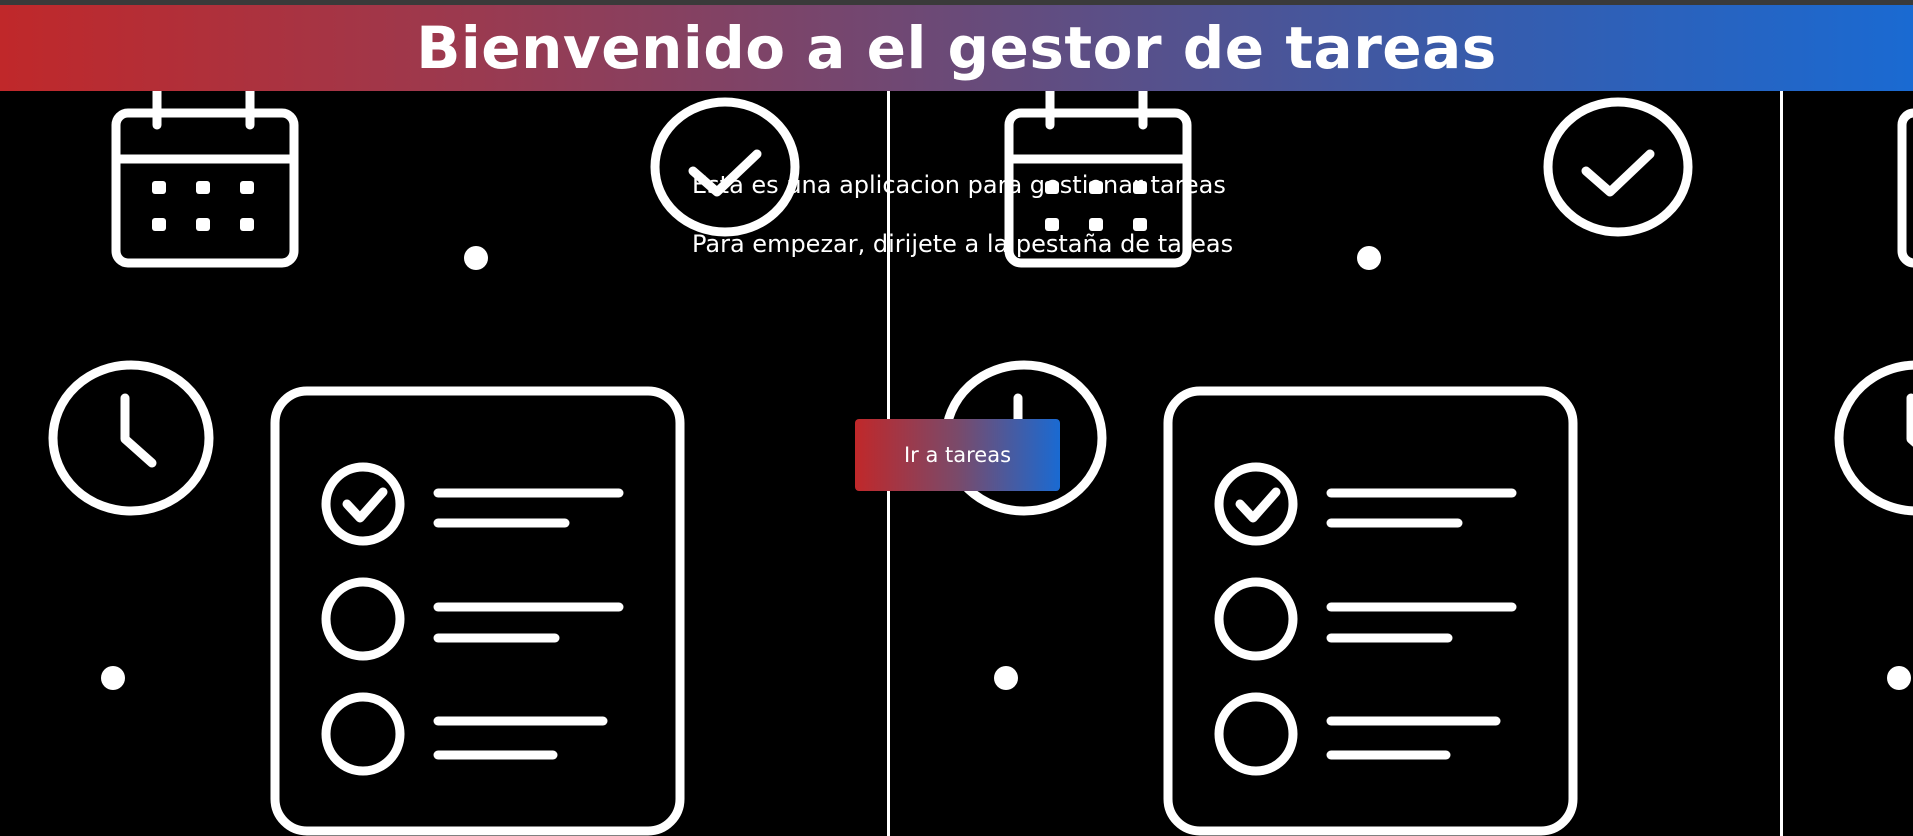  I want to click on go-to-tasks-button: Ir a tareas, so click(957, 455).